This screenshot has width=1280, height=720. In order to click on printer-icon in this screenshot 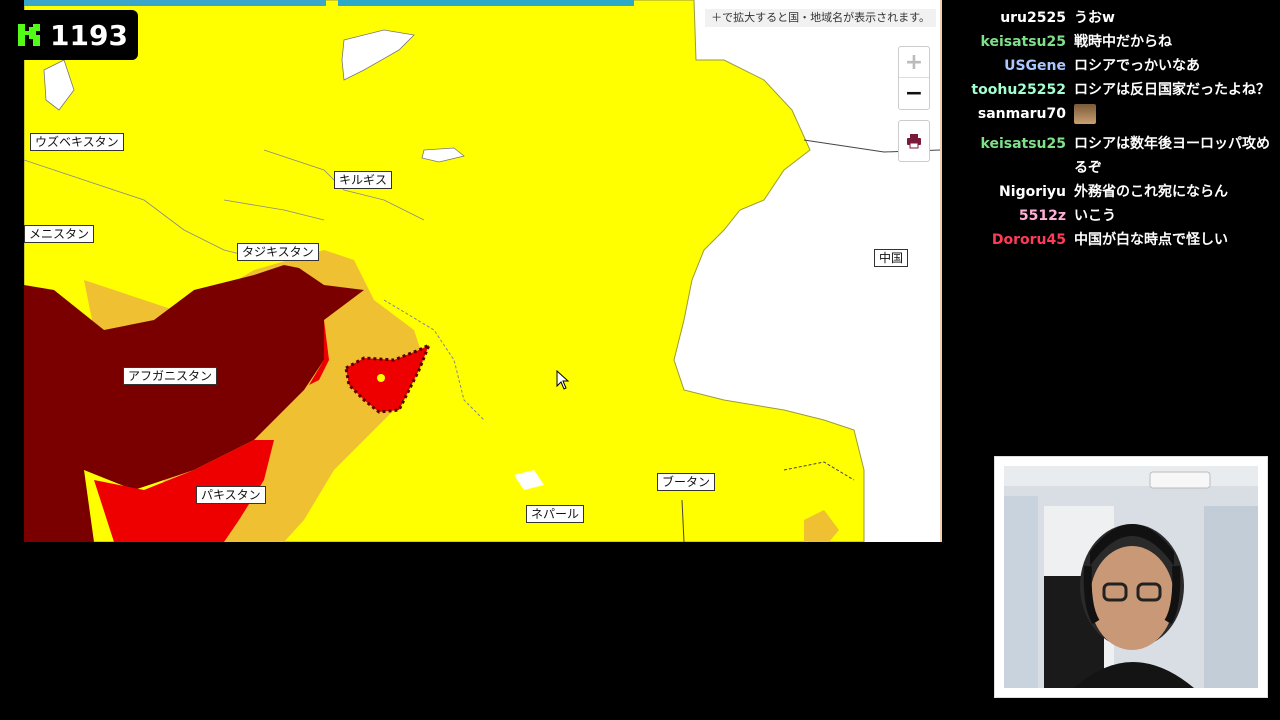, I will do `click(914, 141)`.